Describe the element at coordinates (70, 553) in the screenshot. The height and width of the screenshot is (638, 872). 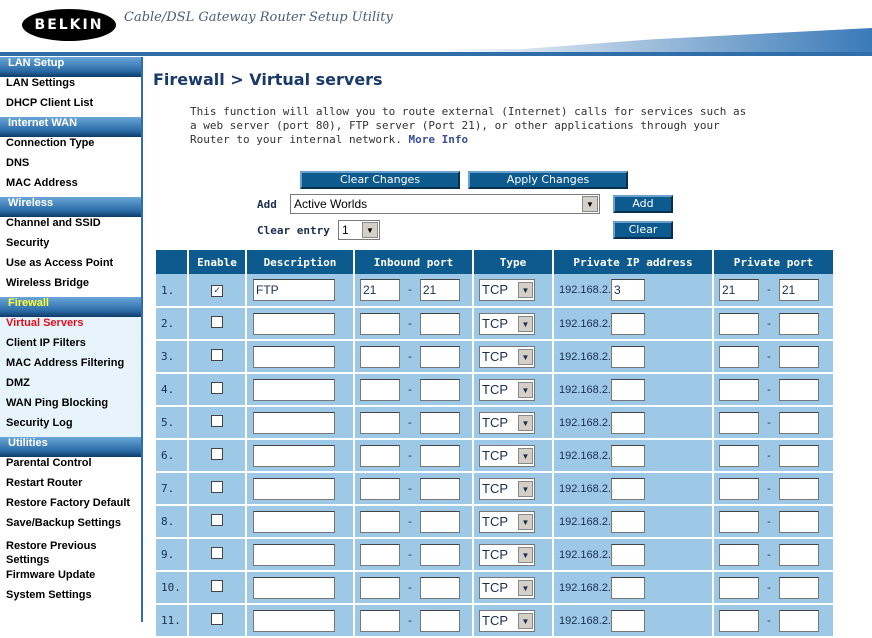
I see `sidebar-item-restore-previous-settings: Restore Previous Settings` at that location.